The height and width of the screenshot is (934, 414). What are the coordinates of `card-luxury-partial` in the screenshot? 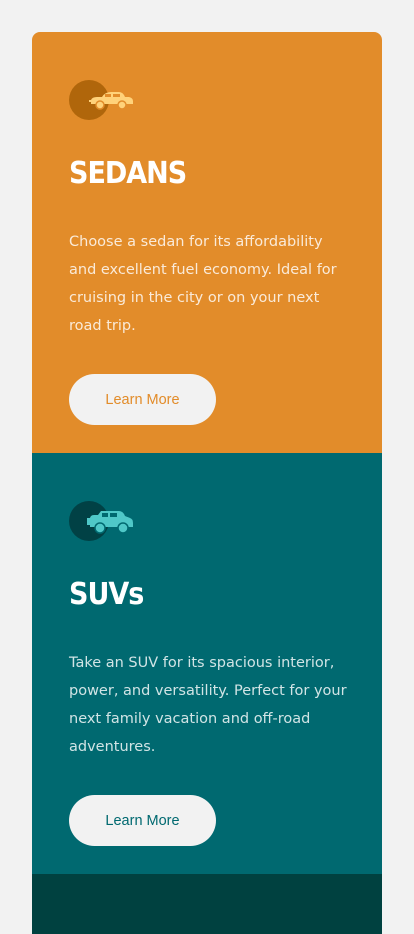 It's located at (207, 904).